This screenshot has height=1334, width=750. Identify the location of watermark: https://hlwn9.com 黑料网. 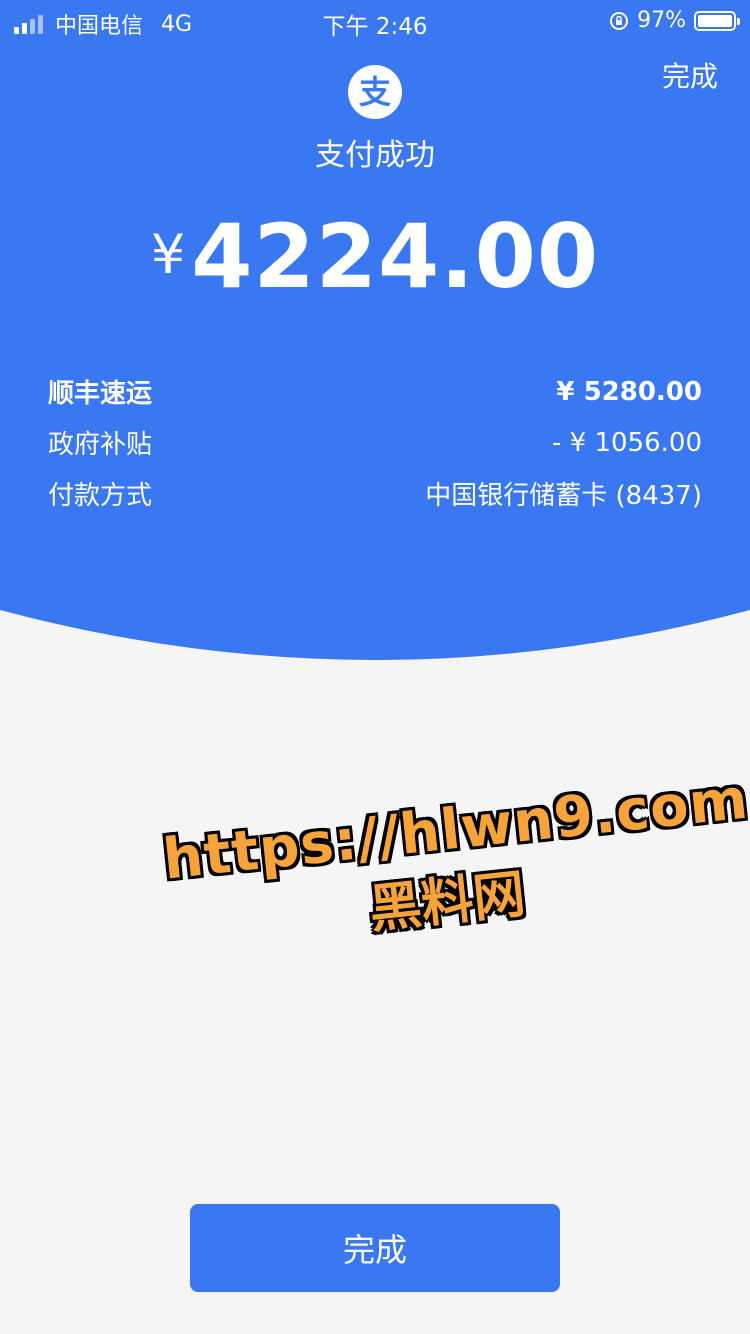
(455, 881).